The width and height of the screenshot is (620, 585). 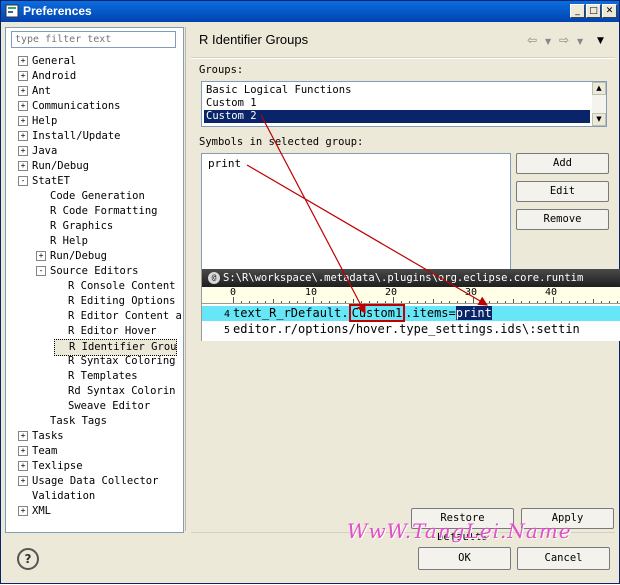 I want to click on tree-node: + Java, so click(x=37, y=151).